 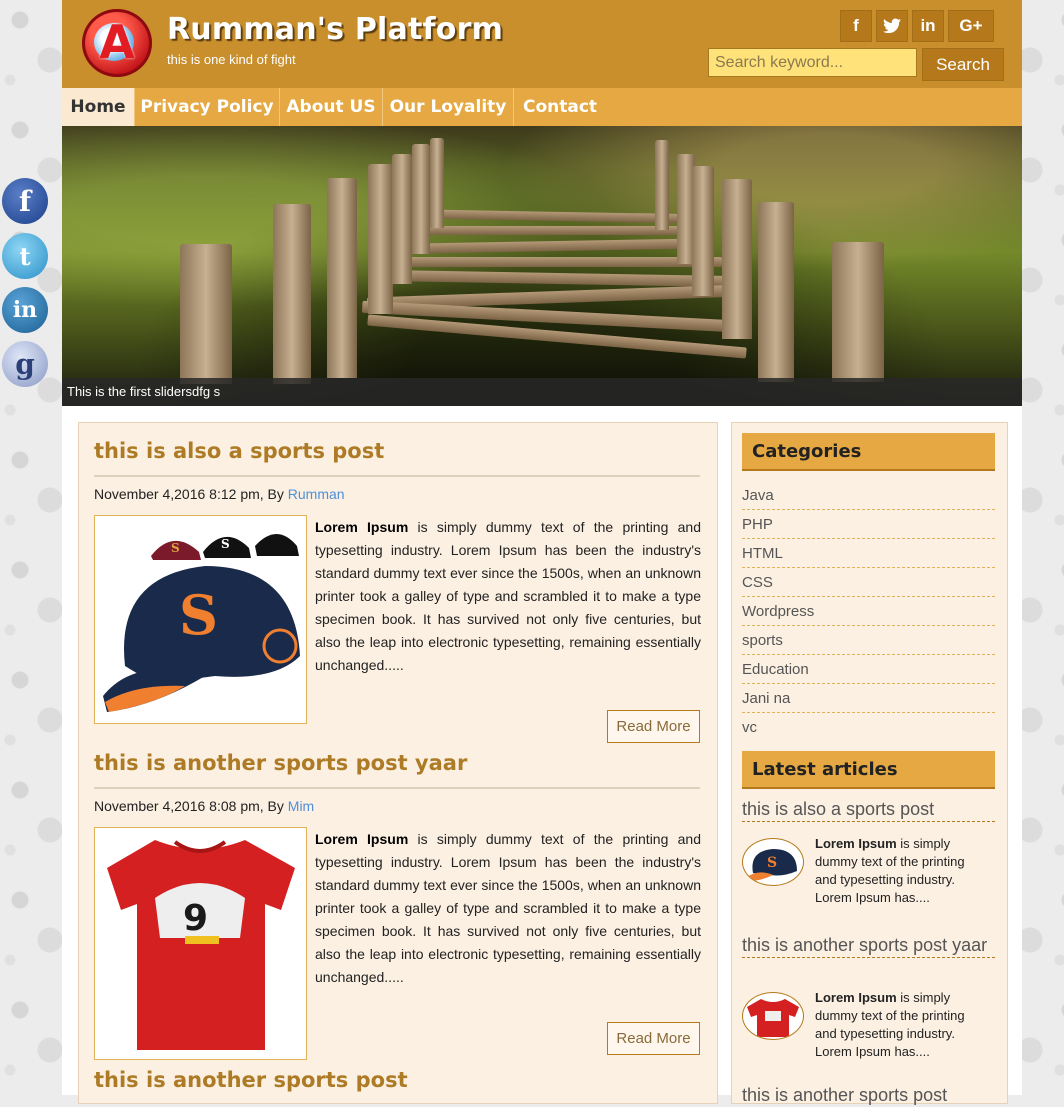 I want to click on twitter-icon, so click(x=892, y=26).